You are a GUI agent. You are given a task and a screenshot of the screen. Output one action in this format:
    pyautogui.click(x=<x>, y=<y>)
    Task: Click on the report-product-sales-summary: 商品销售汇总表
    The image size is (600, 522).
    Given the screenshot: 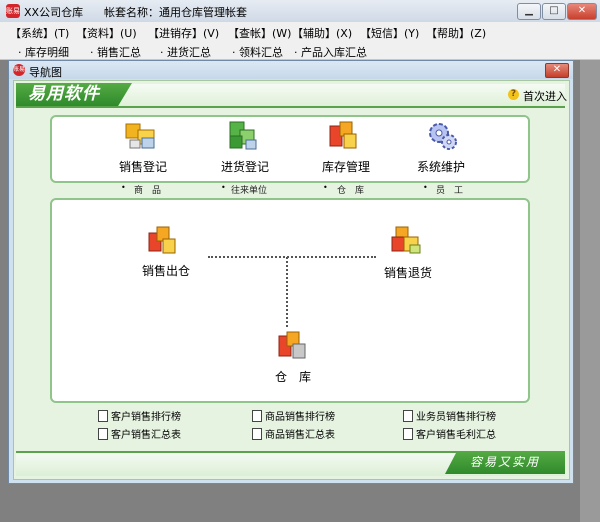 What is the action you would take?
    pyautogui.click(x=300, y=433)
    